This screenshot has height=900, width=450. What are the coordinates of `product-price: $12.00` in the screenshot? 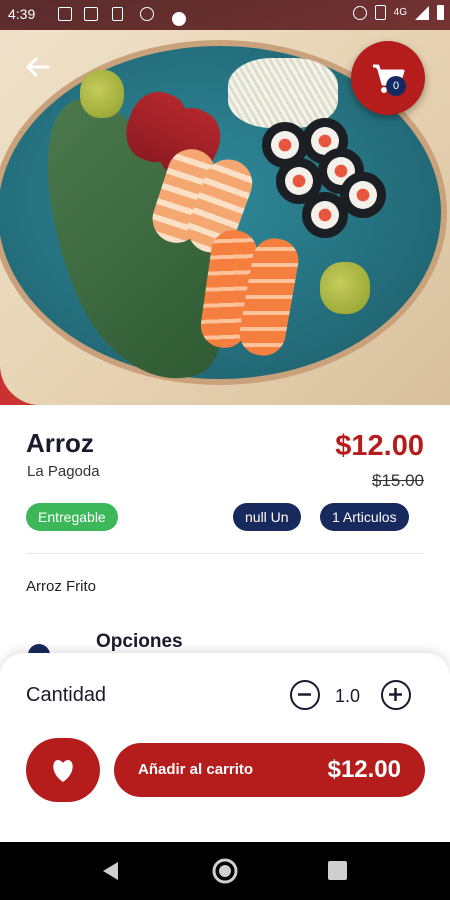 It's located at (379, 446).